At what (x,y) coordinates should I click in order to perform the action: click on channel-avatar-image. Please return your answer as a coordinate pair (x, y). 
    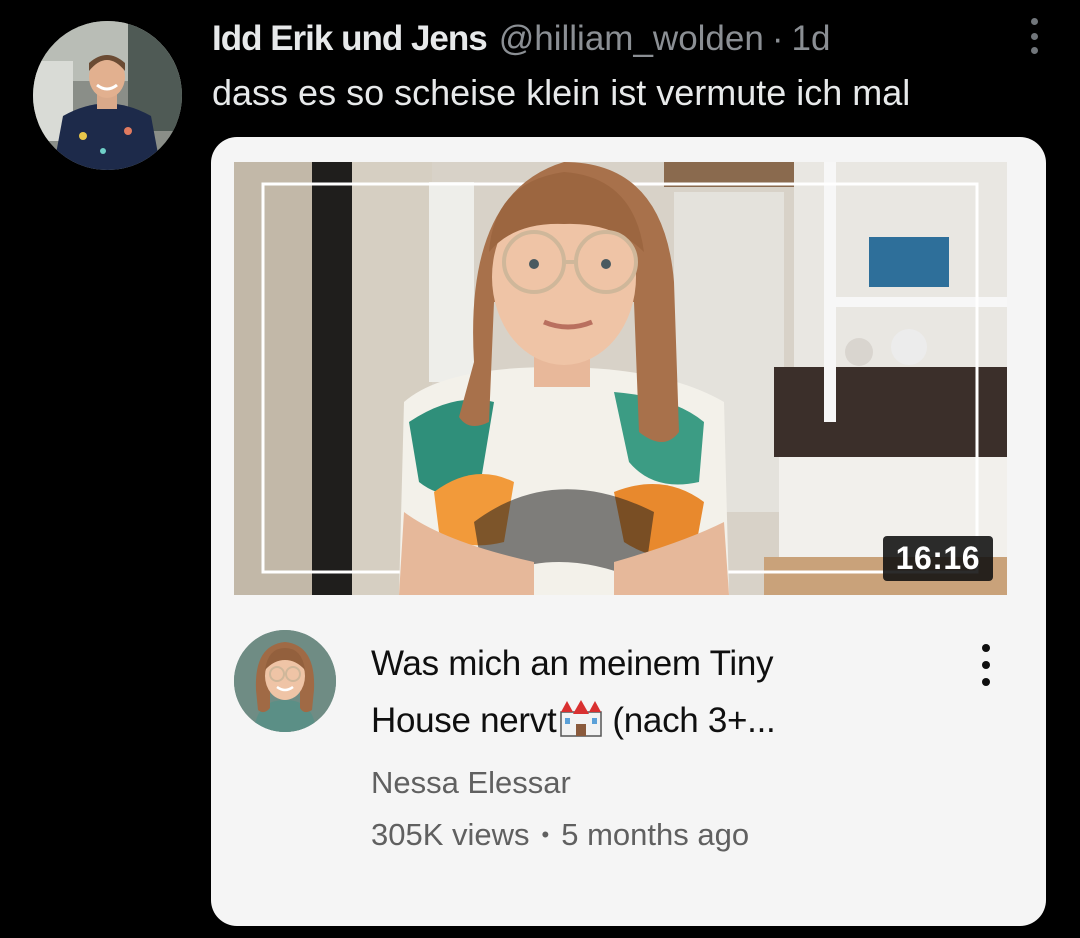
    Looking at the image, I should click on (285, 681).